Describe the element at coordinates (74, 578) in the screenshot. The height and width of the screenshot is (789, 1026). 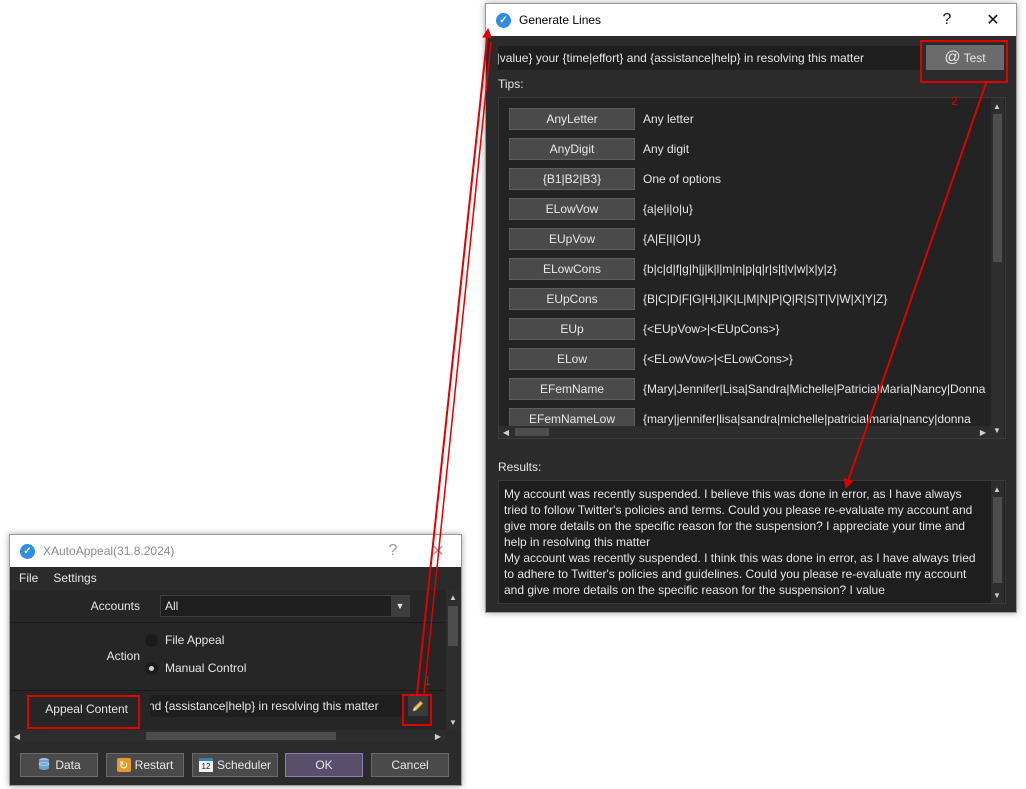
I see `menu-settings: Settings` at that location.